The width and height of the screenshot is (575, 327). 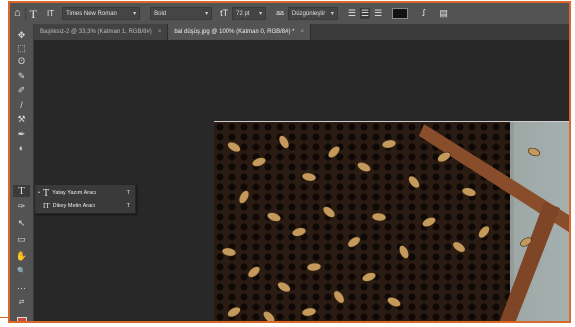 What do you see at coordinates (46, 206) in the screenshot?
I see `vertical-type-icon: IT` at bounding box center [46, 206].